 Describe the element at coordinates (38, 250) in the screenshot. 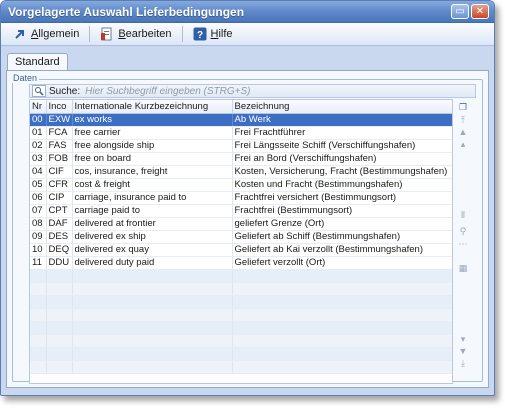

I see `table-cell-nr: 10` at that location.